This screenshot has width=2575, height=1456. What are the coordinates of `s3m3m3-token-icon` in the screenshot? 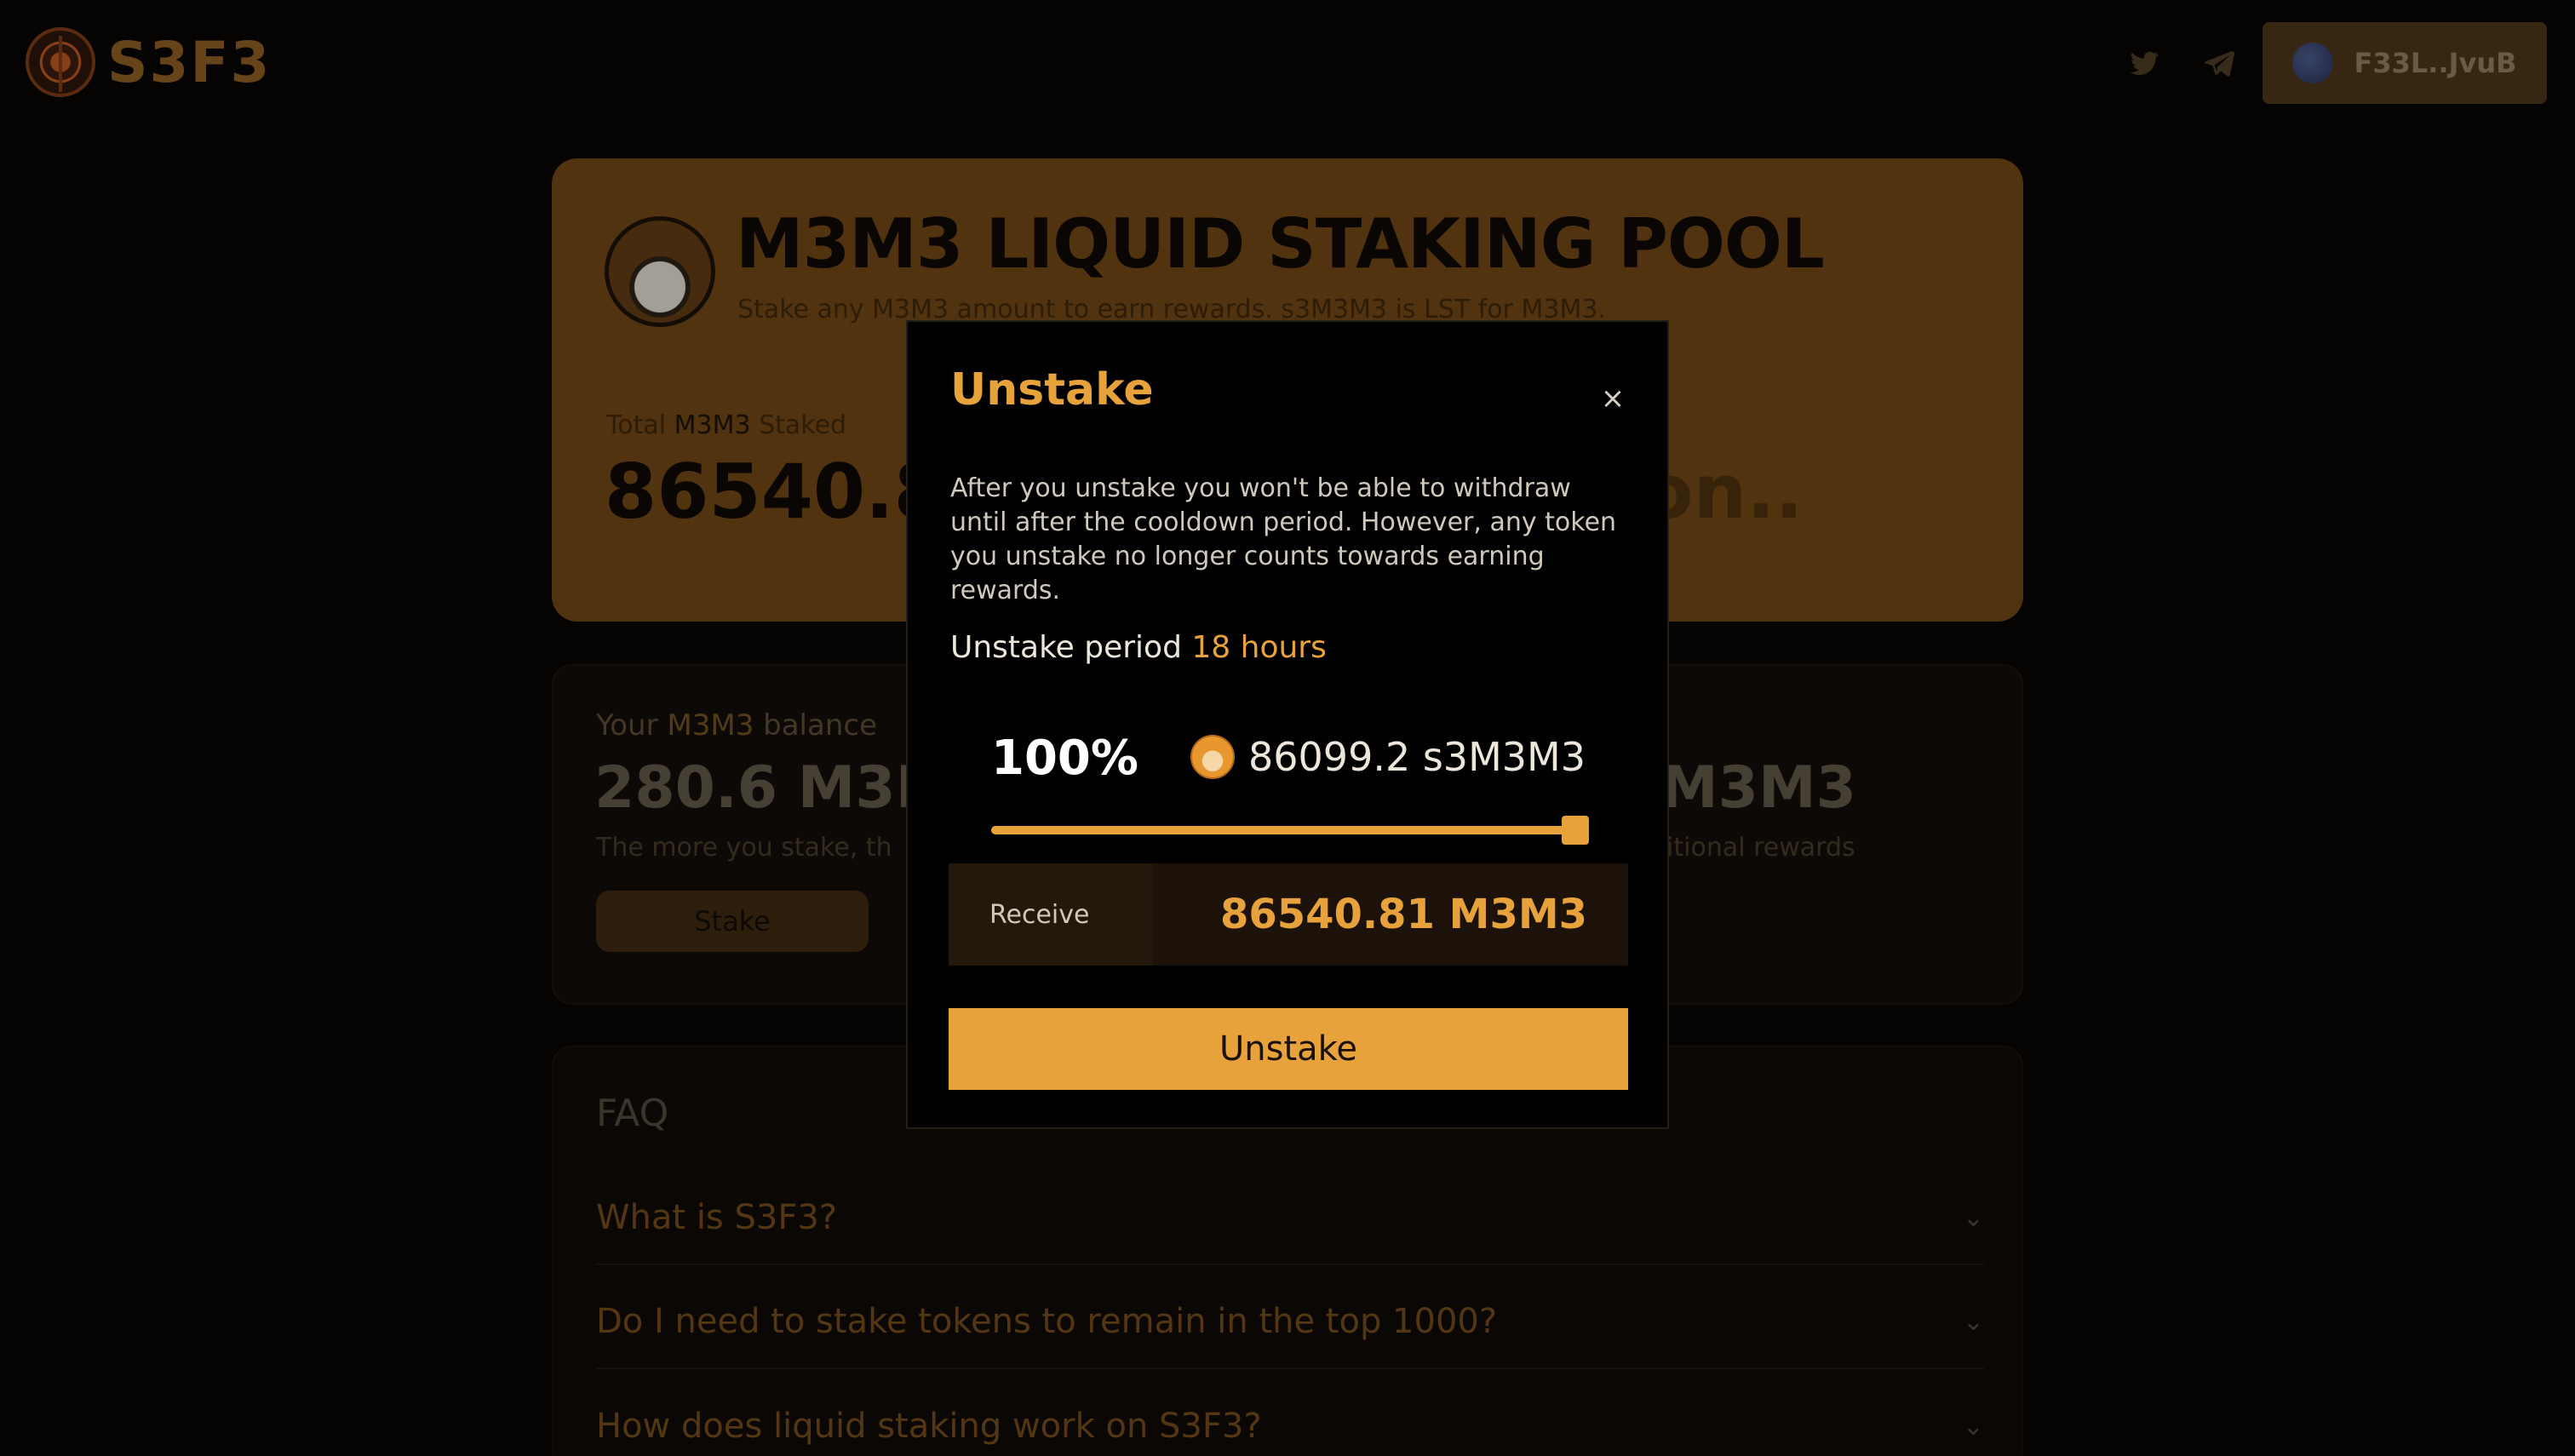 It's located at (1212, 757).